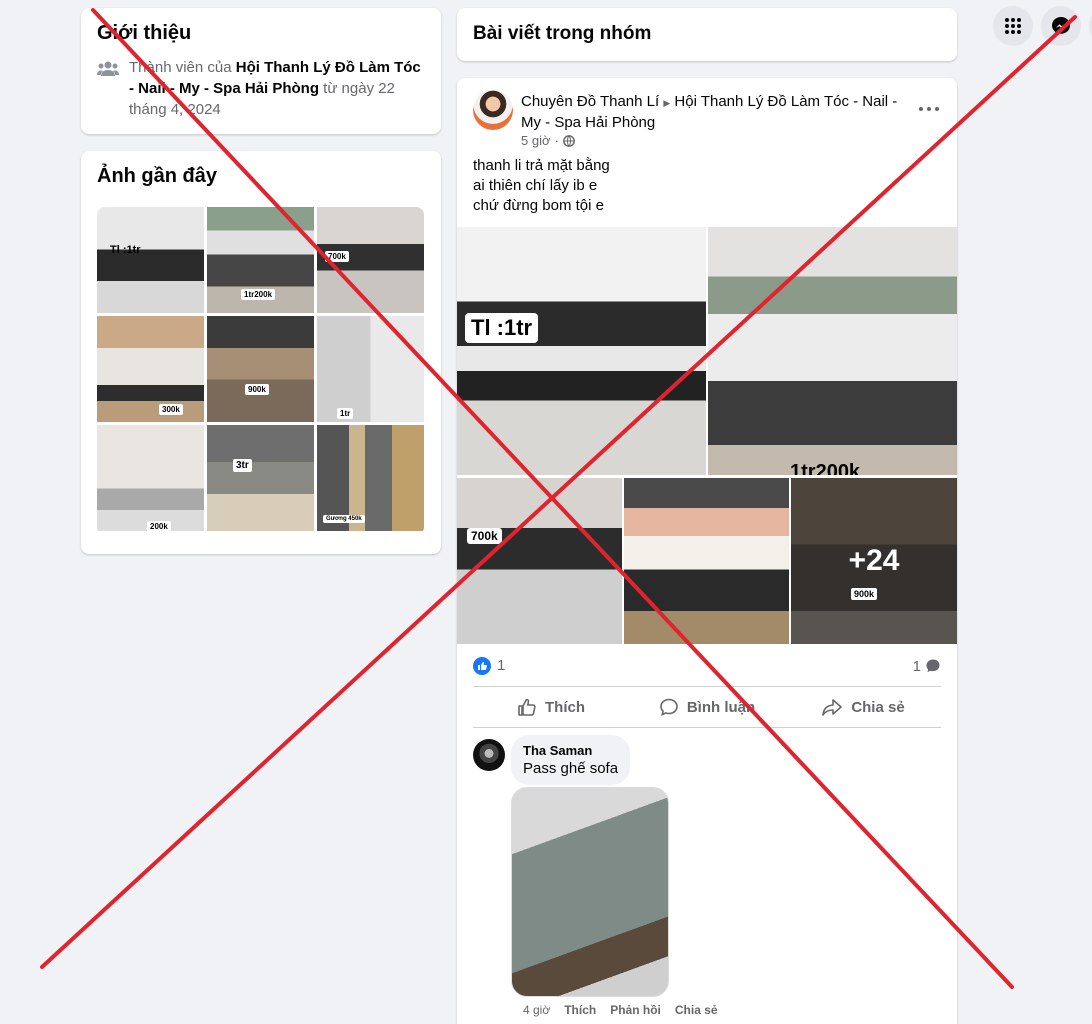 This screenshot has width=1092, height=1024. Describe the element at coordinates (570, 750) in the screenshot. I see `commenter-name: Tha Saman` at that location.